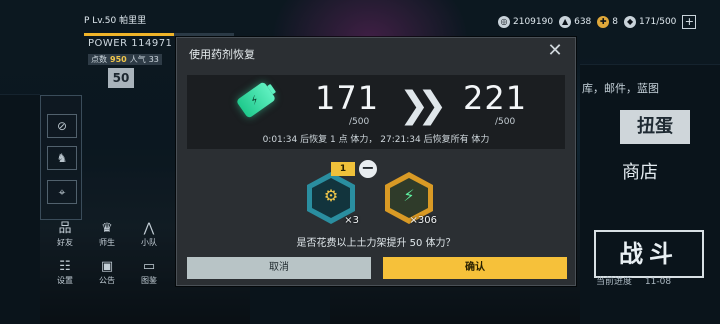  Describe the element at coordinates (583, 22) in the screenshot. I see `gems-value: 638` at that location.